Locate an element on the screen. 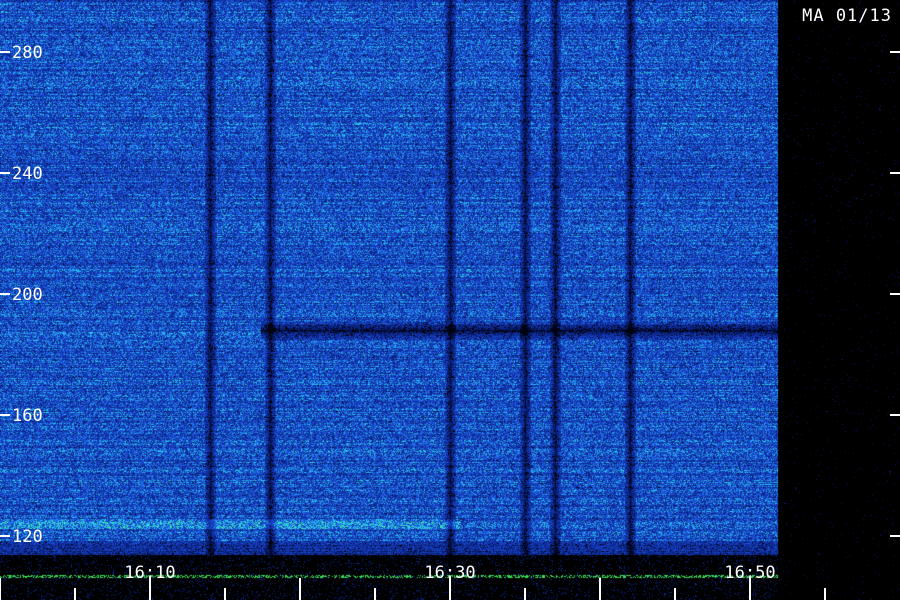  station-label: MA 01/13 is located at coordinates (847, 16).